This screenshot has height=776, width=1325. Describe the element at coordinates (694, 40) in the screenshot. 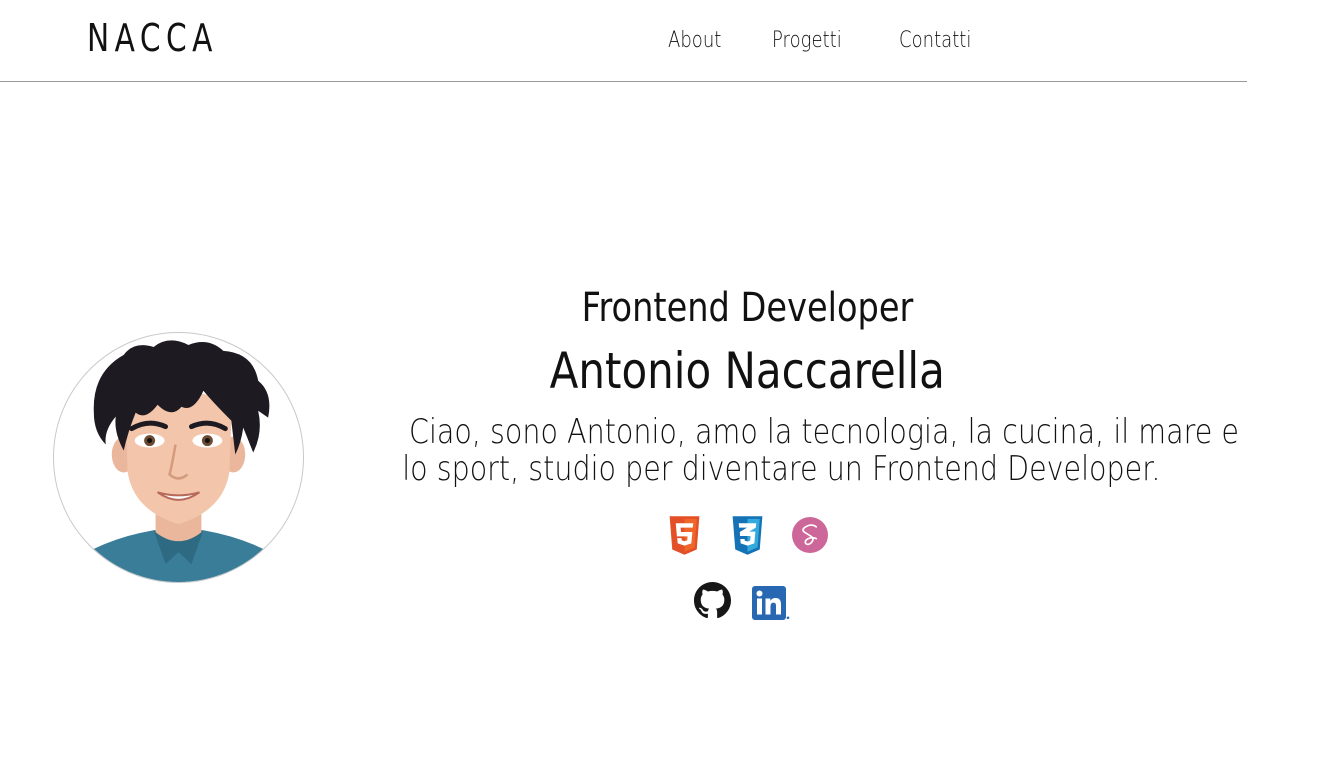

I see `nav-link-about: About` at that location.